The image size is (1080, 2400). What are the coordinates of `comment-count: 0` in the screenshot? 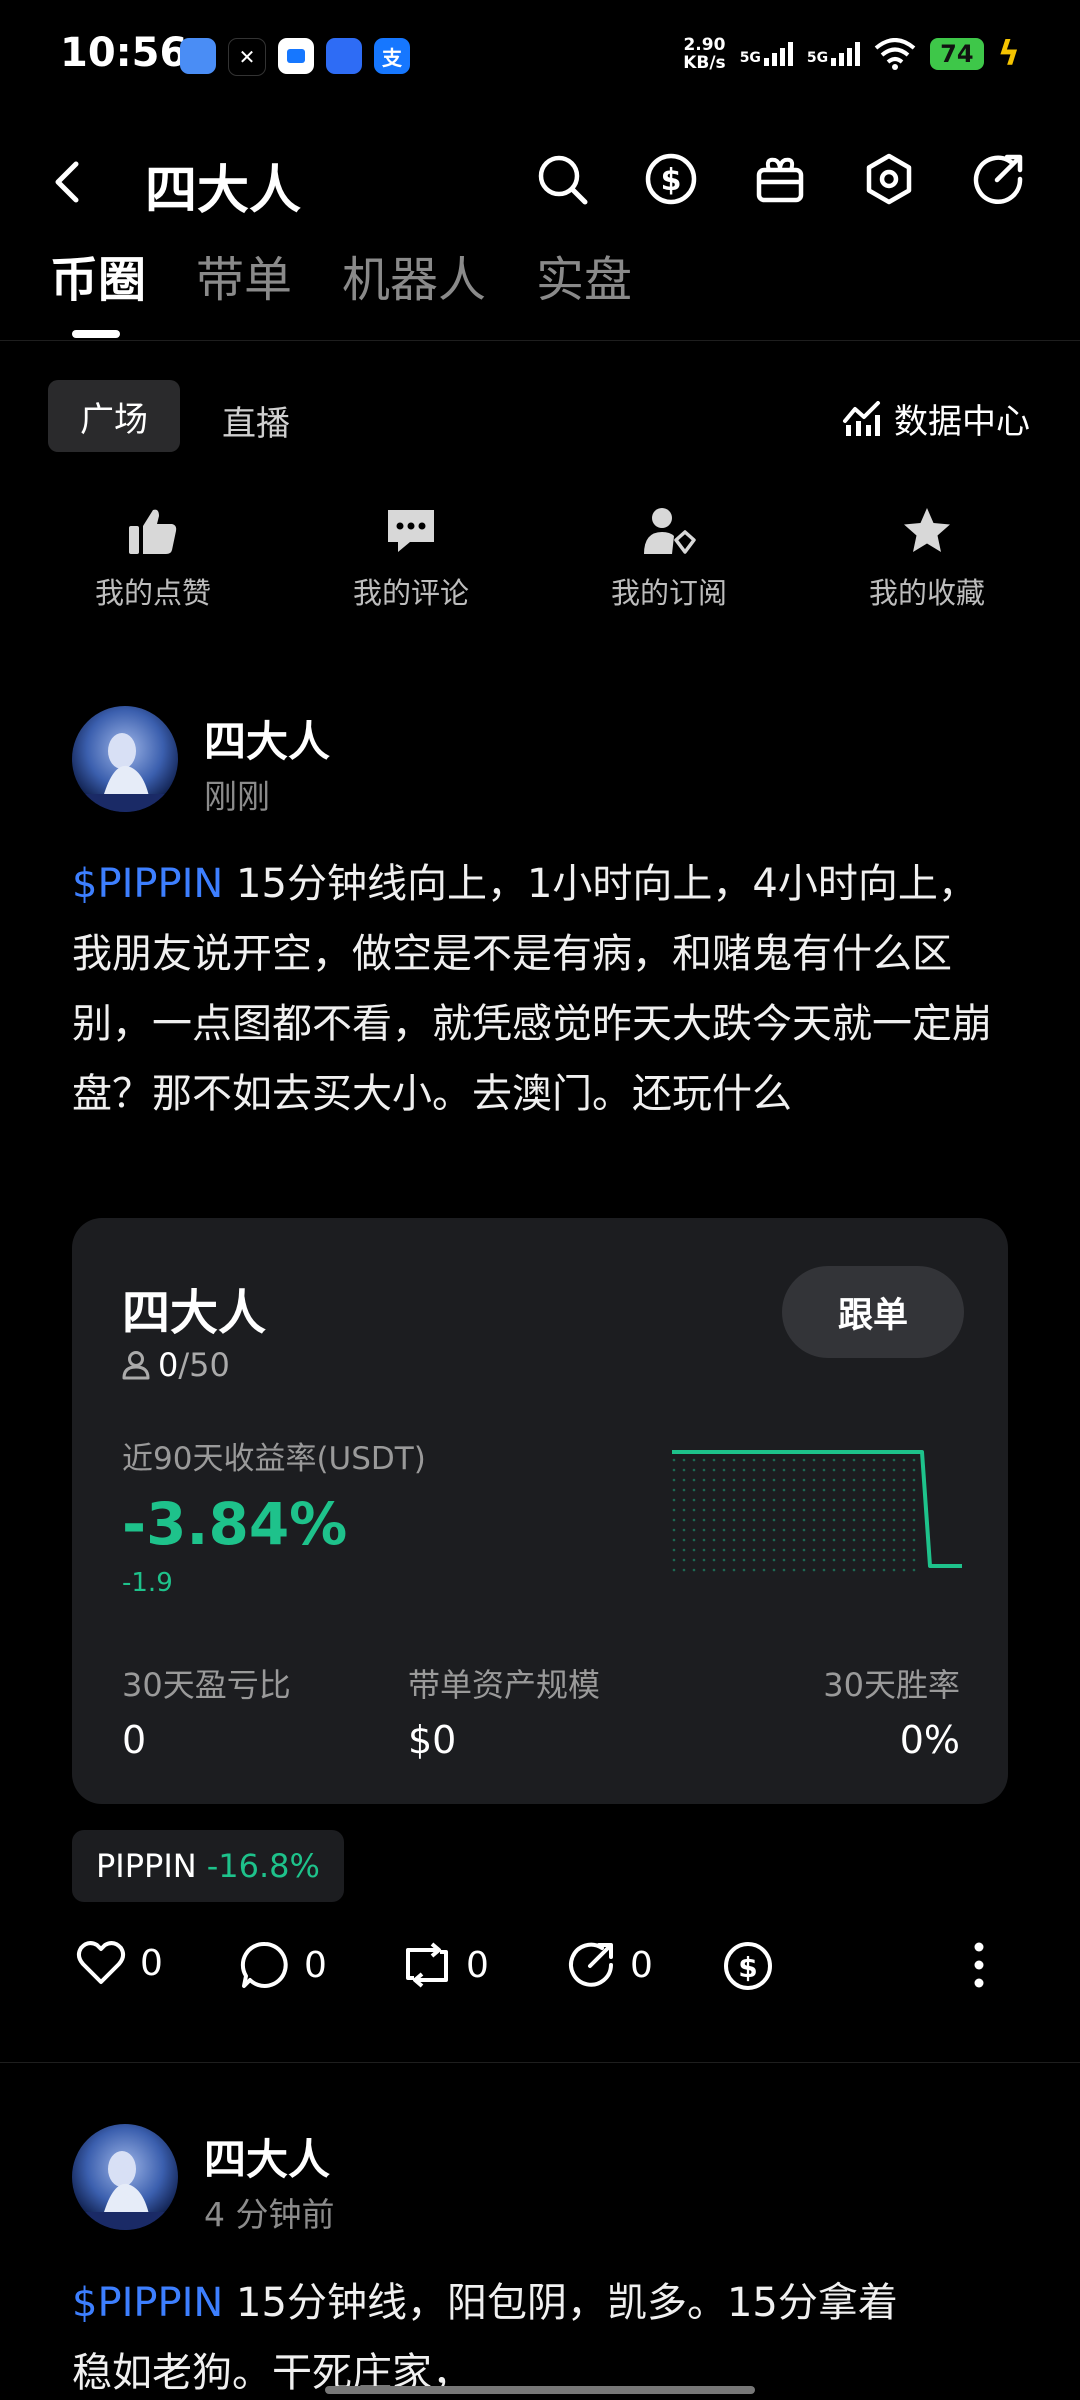 It's located at (315, 1965).